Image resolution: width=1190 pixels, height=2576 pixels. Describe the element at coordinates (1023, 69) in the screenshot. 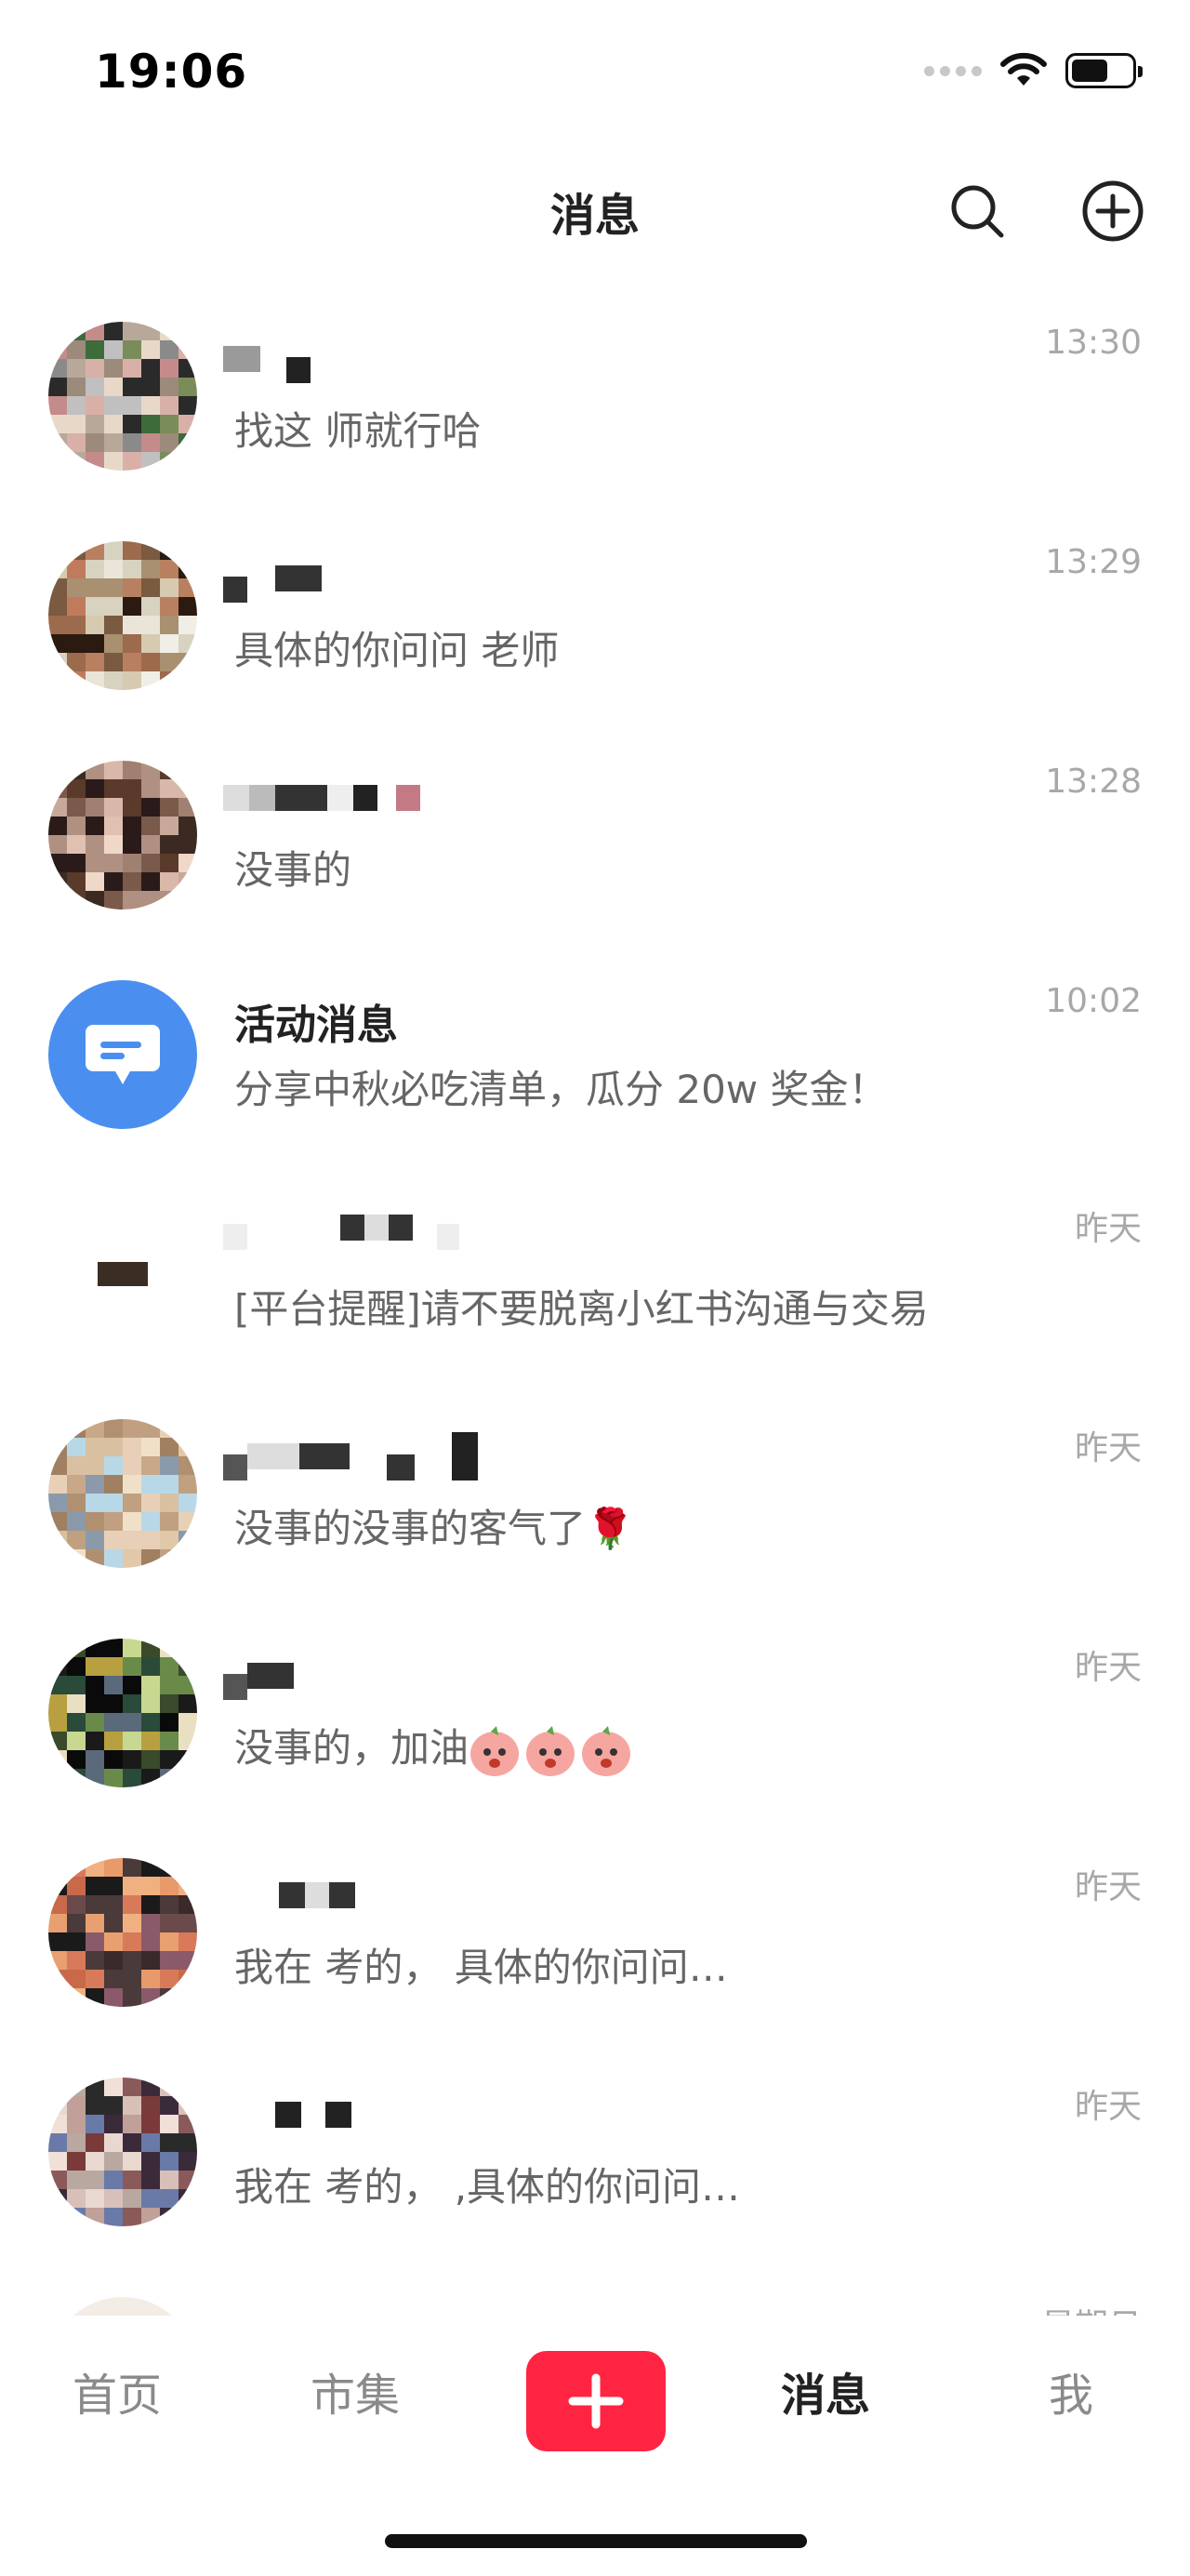

I see `wifi-icon` at that location.